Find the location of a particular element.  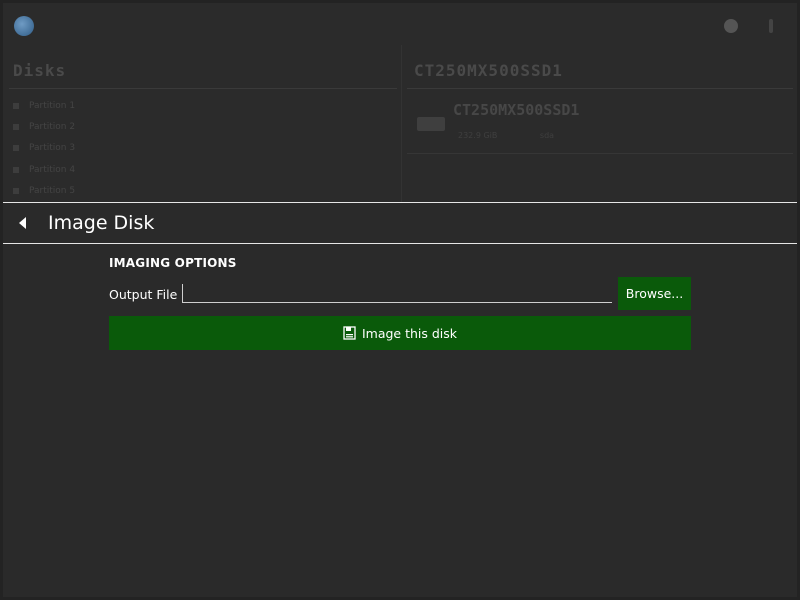

disk-image-icon is located at coordinates (349, 333).